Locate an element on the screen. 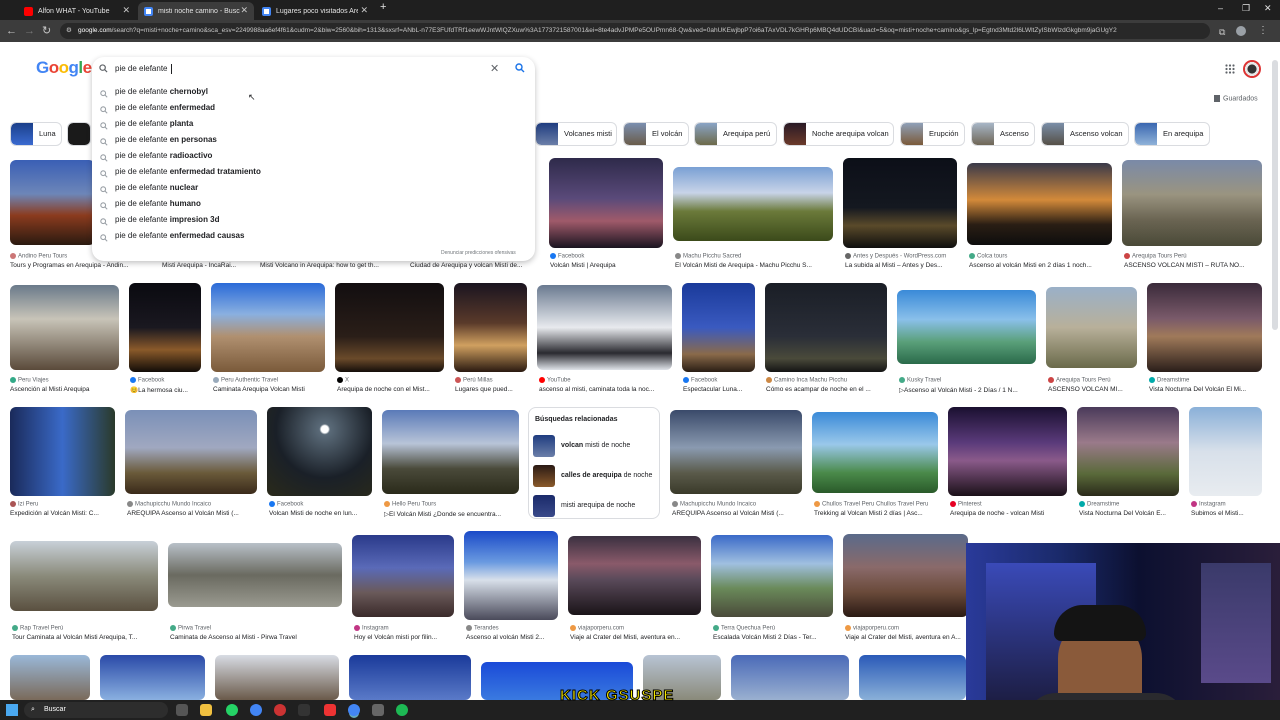 This screenshot has height=720, width=1280. whatsapp-icon is located at coordinates (232, 710).